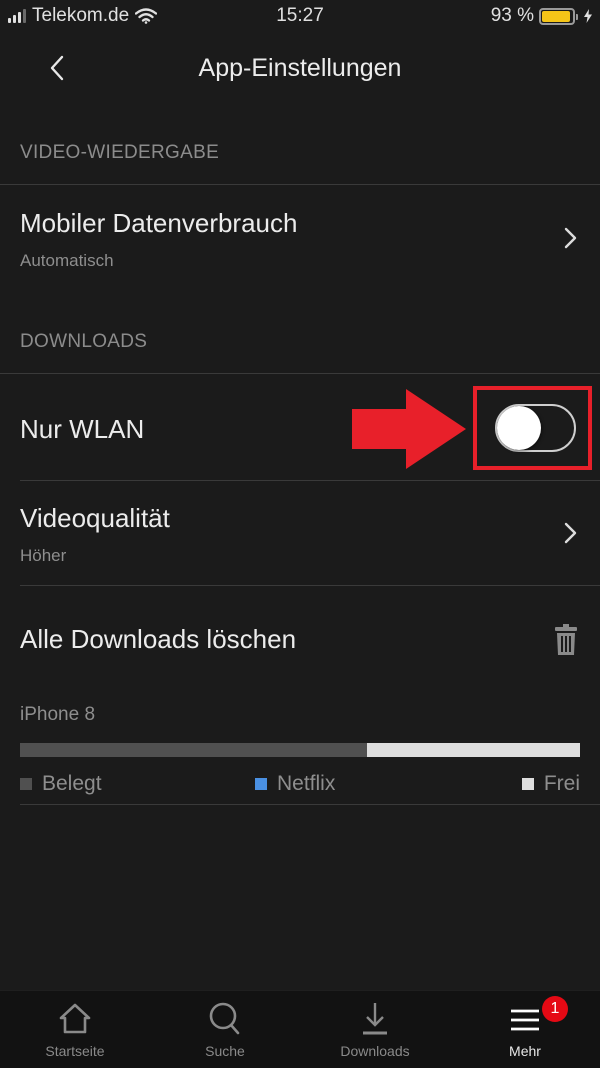  What do you see at coordinates (566, 640) in the screenshot?
I see `trash-icon` at bounding box center [566, 640].